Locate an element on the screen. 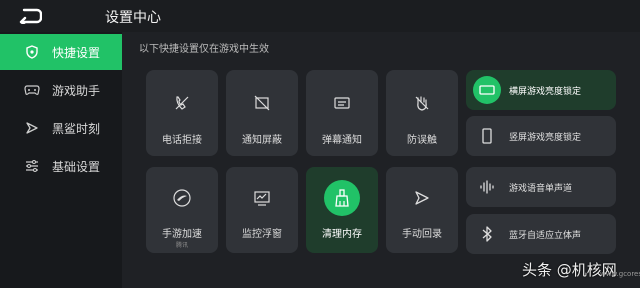 The width and height of the screenshot is (640, 288). tile-label: 手动回录 is located at coordinates (422, 234).